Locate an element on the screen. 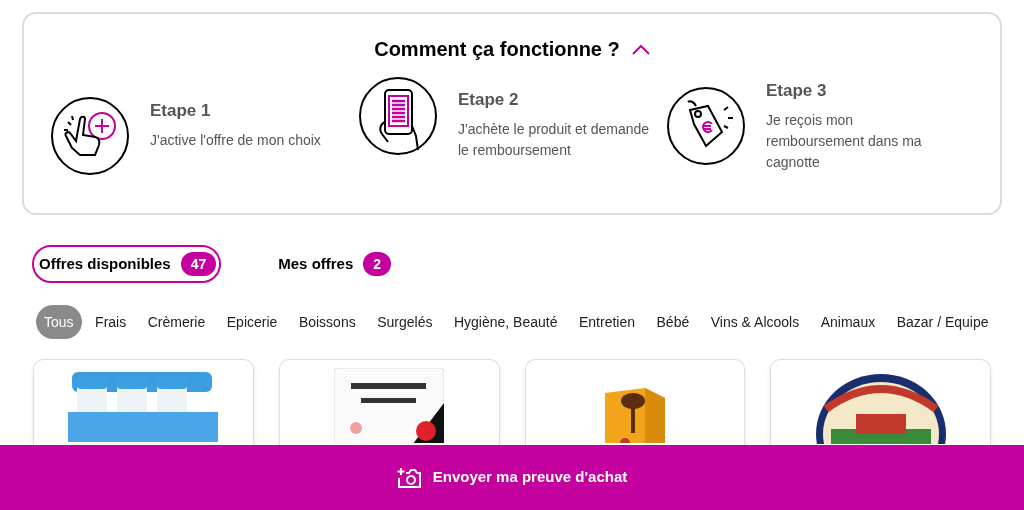  hand-phone-icon is located at coordinates (398, 116).